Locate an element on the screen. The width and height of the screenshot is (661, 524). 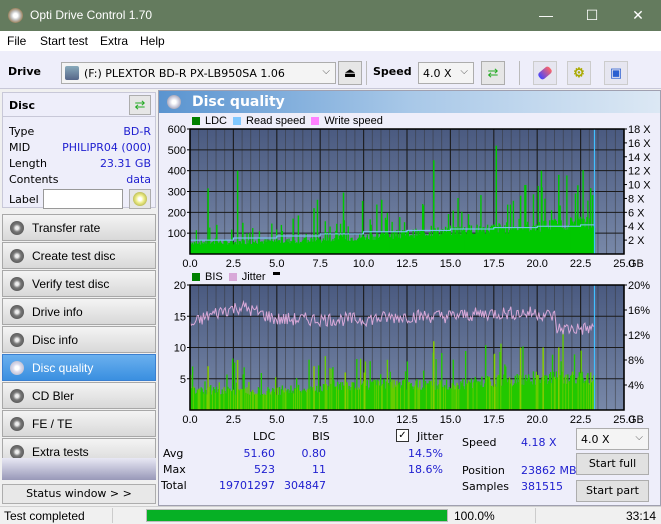
disc-label-button is located at coordinates (140, 199).